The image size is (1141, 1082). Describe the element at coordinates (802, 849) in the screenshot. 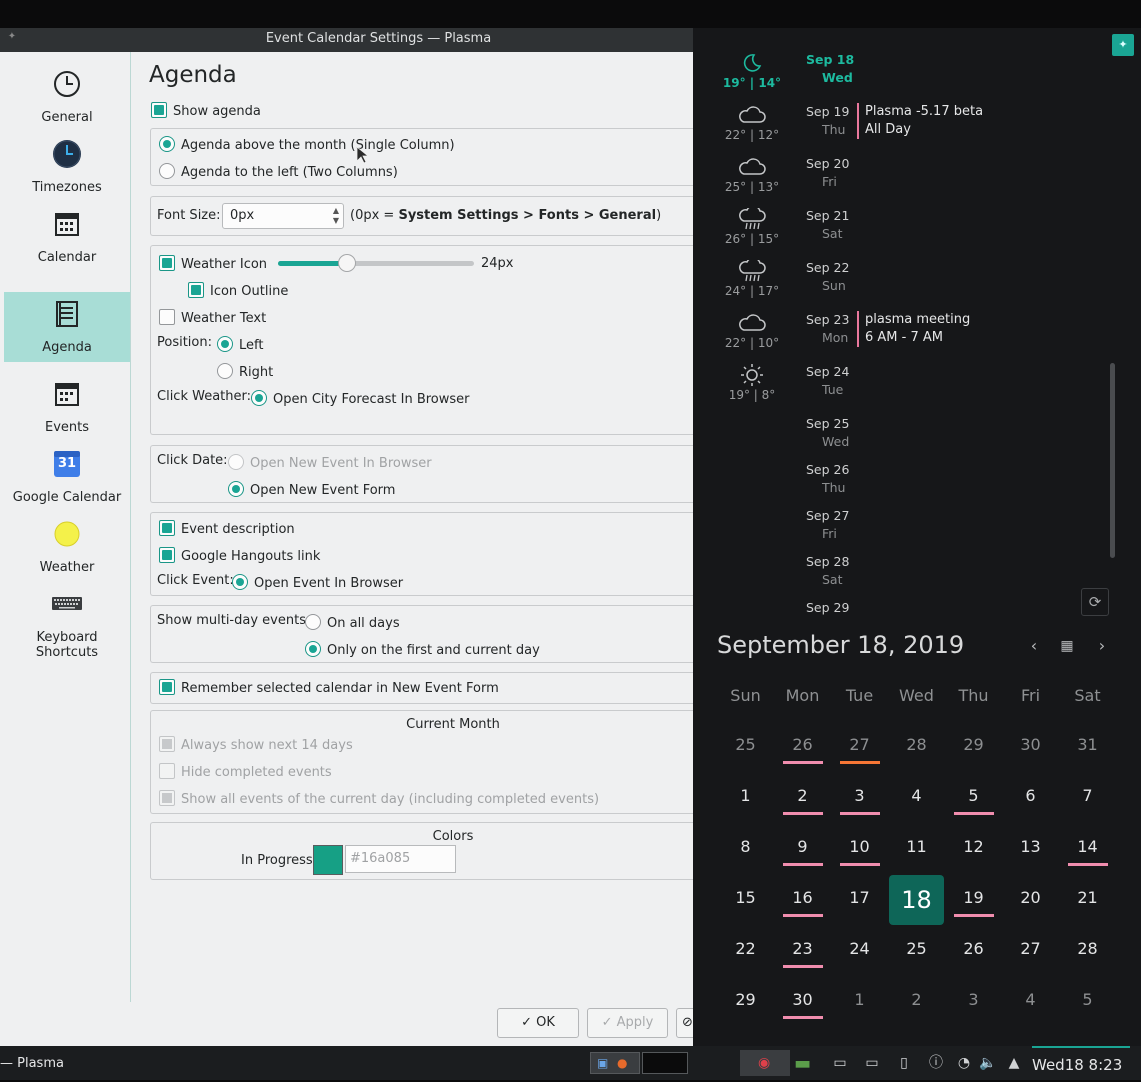

I see `calendar-day: 9` at that location.